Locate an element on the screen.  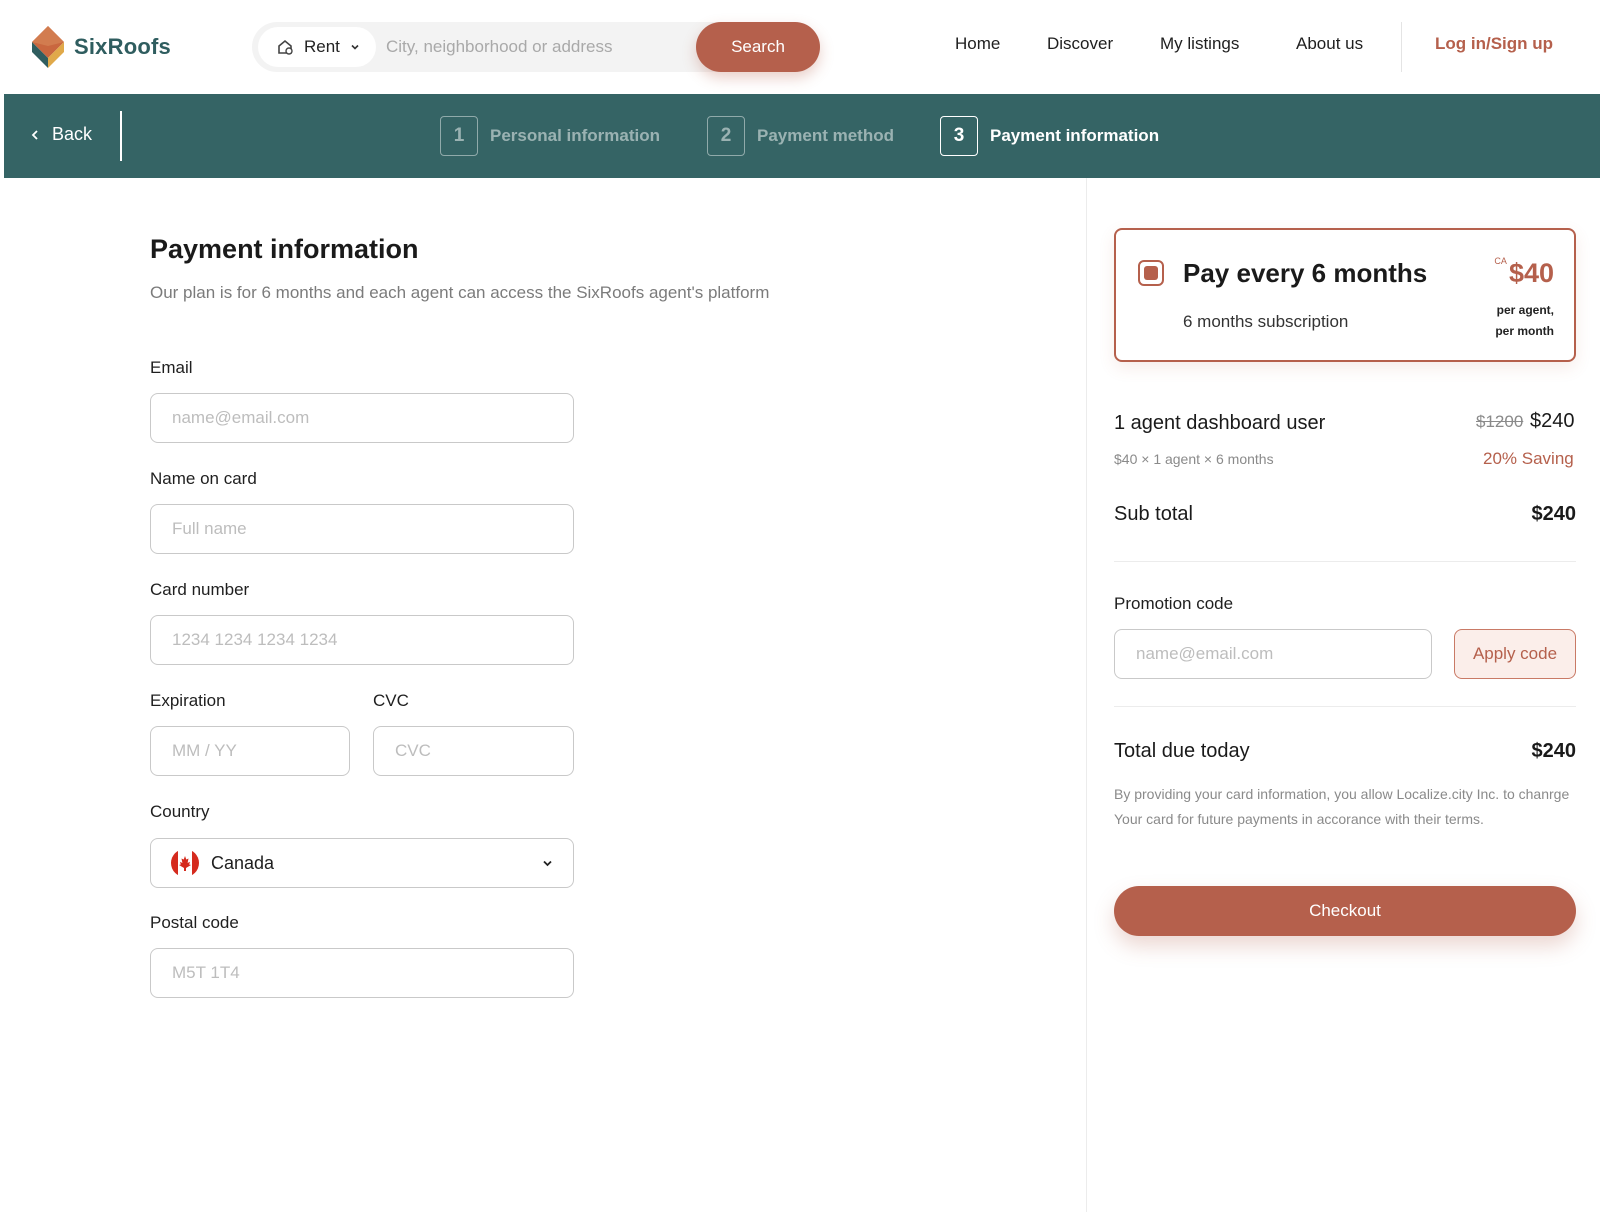
country-value: Canada is located at coordinates (243, 862).